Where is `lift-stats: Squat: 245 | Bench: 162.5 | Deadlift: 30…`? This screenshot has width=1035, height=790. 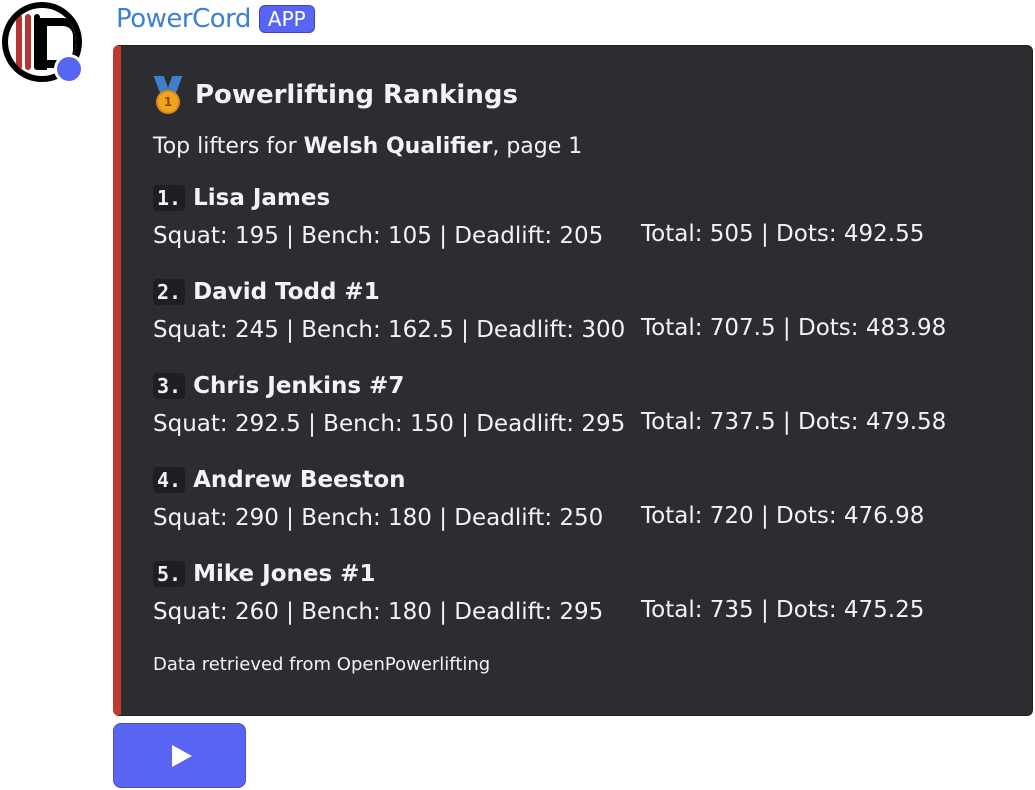 lift-stats: Squat: 245 | Bench: 162.5 | Deadlift: 30… is located at coordinates (389, 330).